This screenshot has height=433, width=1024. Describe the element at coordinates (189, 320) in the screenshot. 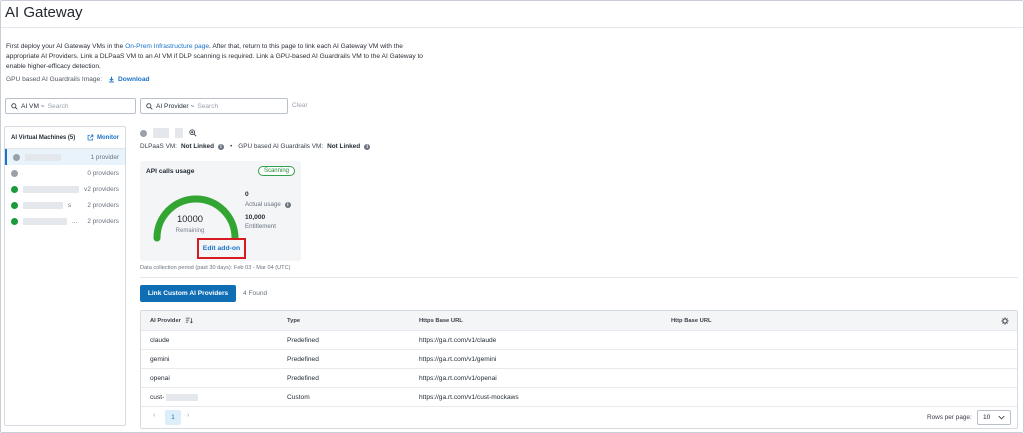

I see `sort-icon` at that location.